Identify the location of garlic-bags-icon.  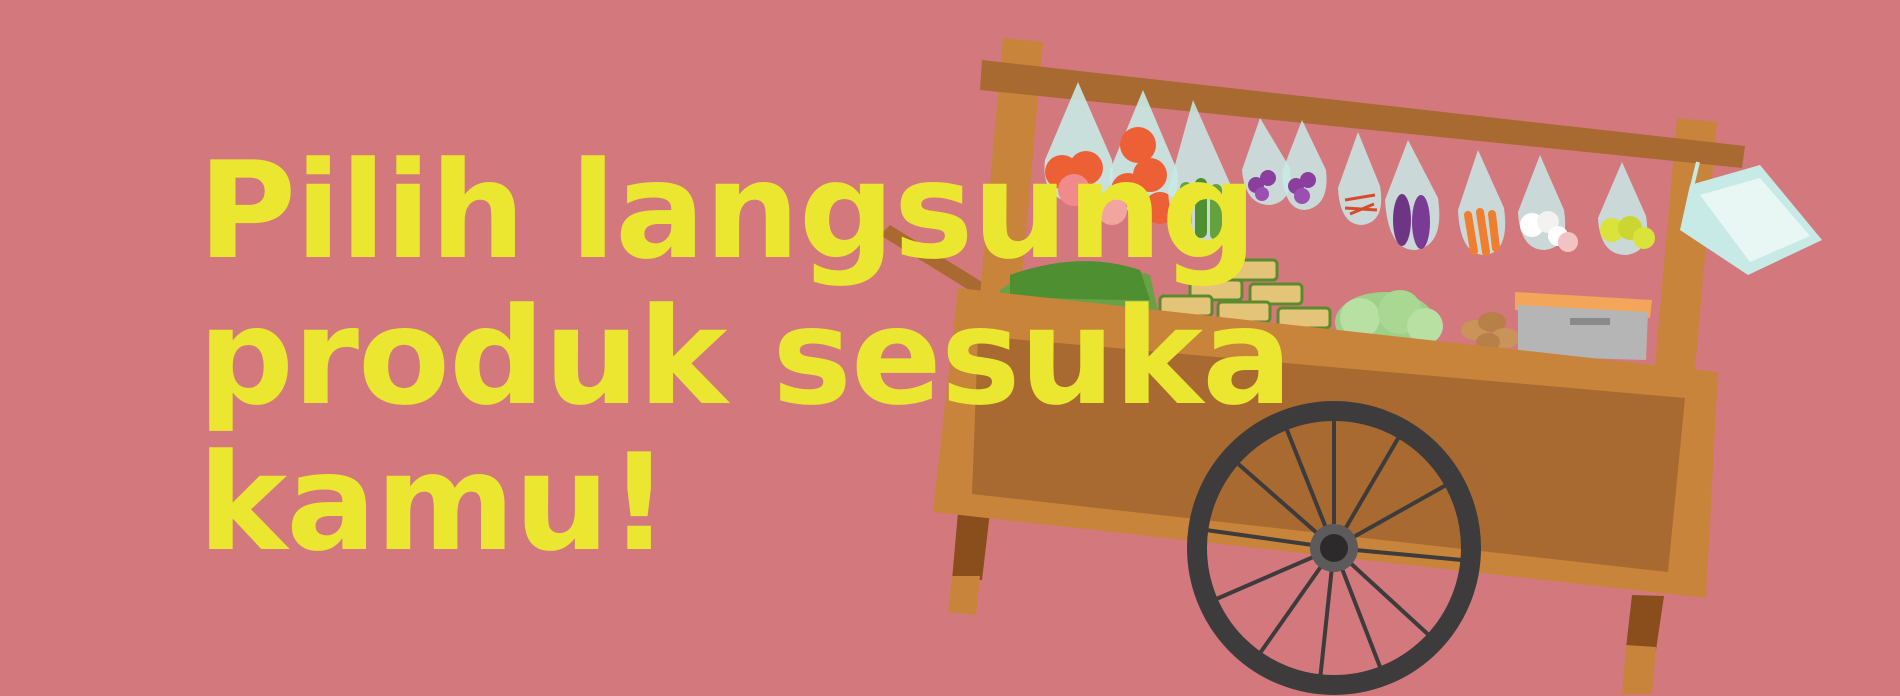
(1548, 203).